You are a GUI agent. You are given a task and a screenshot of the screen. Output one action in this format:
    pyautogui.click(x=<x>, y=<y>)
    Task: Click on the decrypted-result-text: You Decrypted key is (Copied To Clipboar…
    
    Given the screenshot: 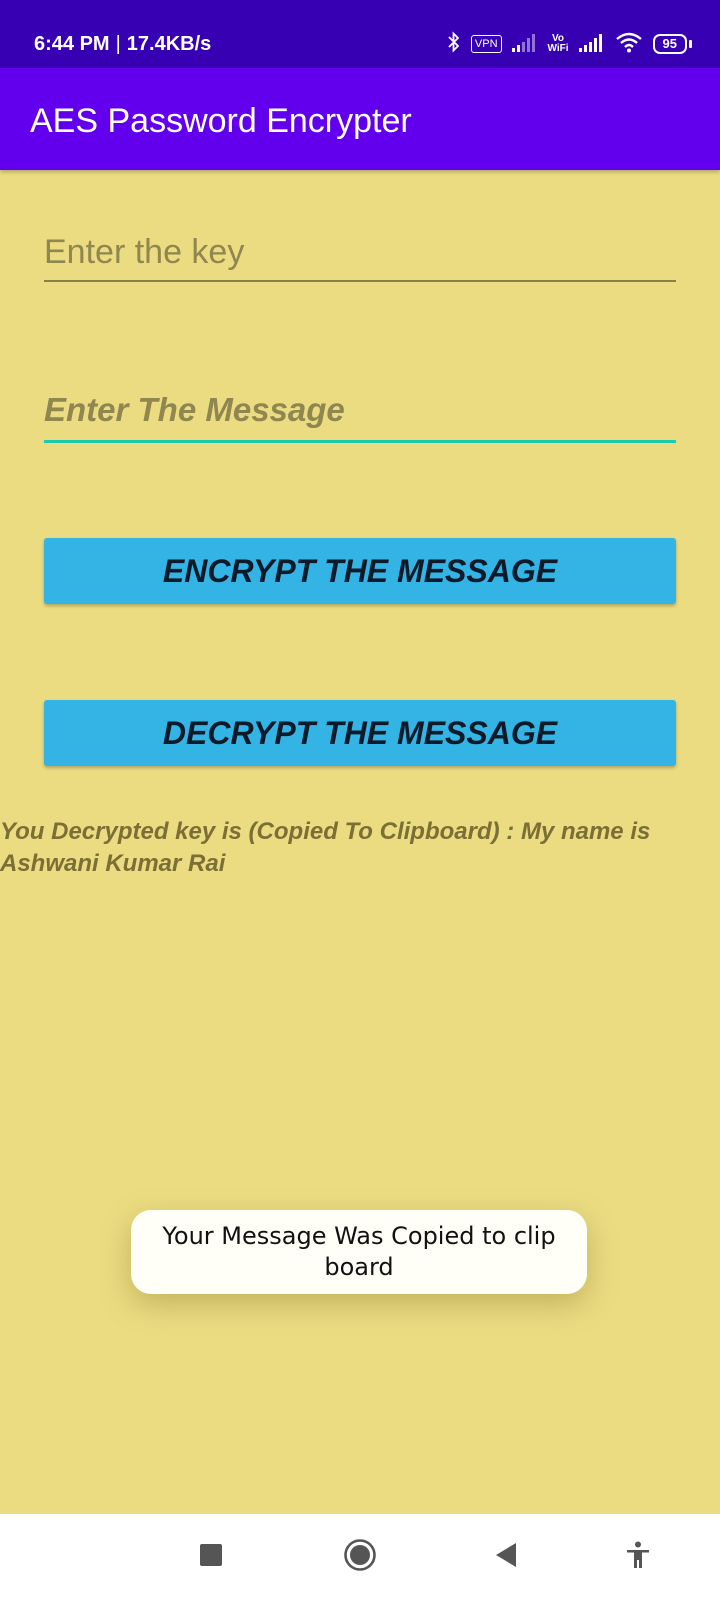 What is the action you would take?
    pyautogui.click(x=325, y=847)
    